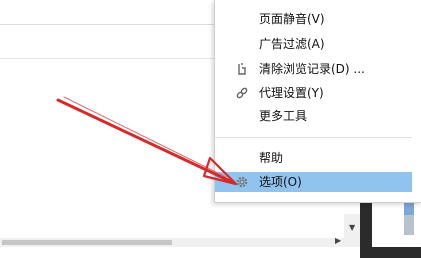 The image size is (421, 258). I want to click on menu-item-more-tools: 更多工具, so click(313, 116).